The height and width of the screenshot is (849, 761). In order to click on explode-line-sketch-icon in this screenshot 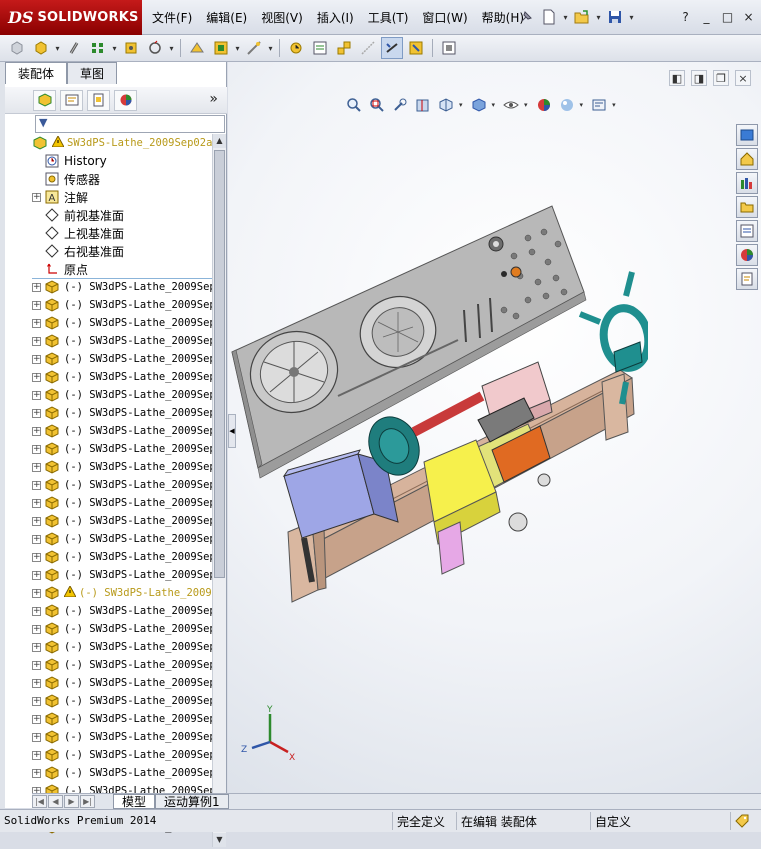, I will do `click(368, 48)`.